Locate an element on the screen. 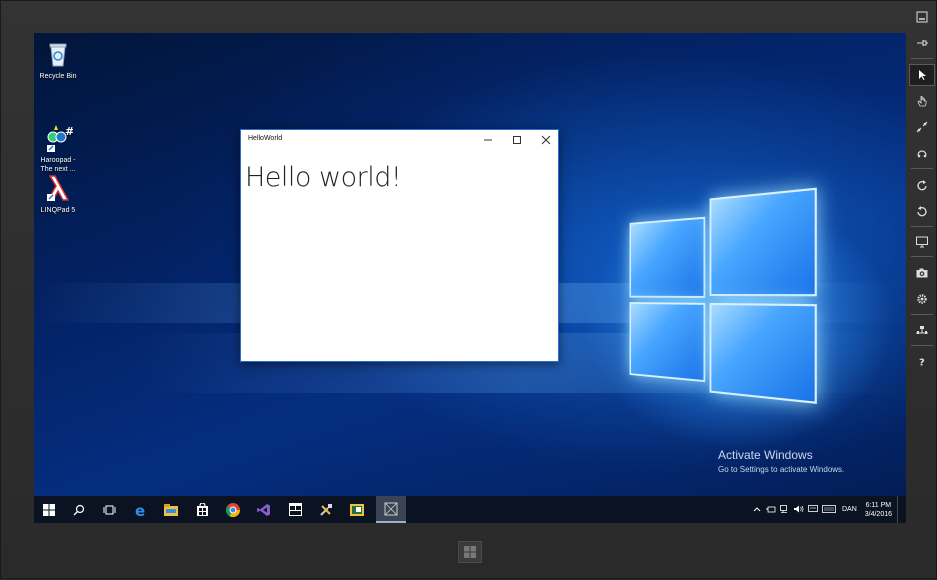  pinch-zoom-mode-button is located at coordinates (922, 127).